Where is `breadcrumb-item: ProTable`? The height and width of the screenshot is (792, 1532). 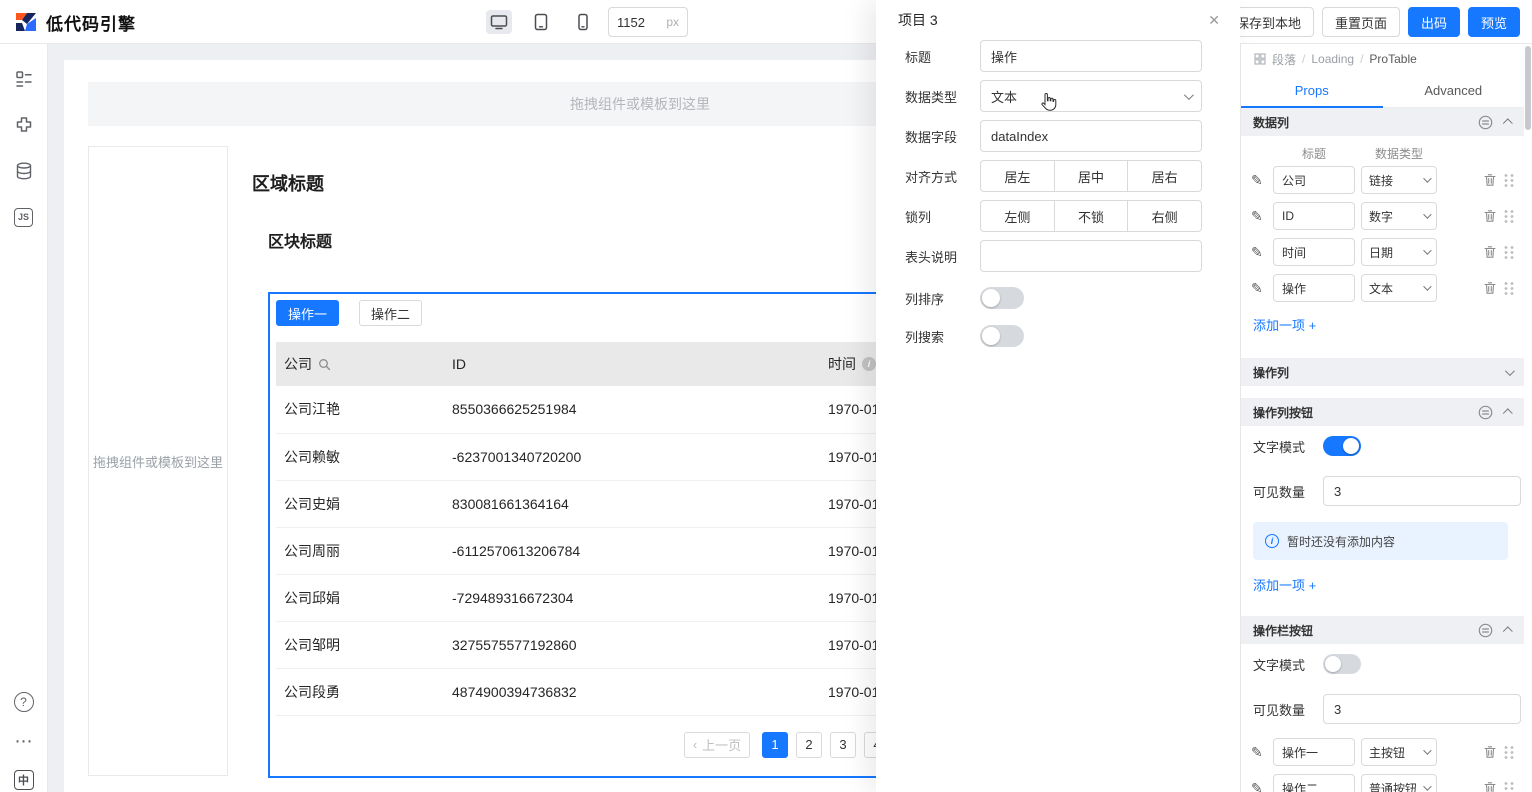
breadcrumb-item: ProTable is located at coordinates (1392, 59).